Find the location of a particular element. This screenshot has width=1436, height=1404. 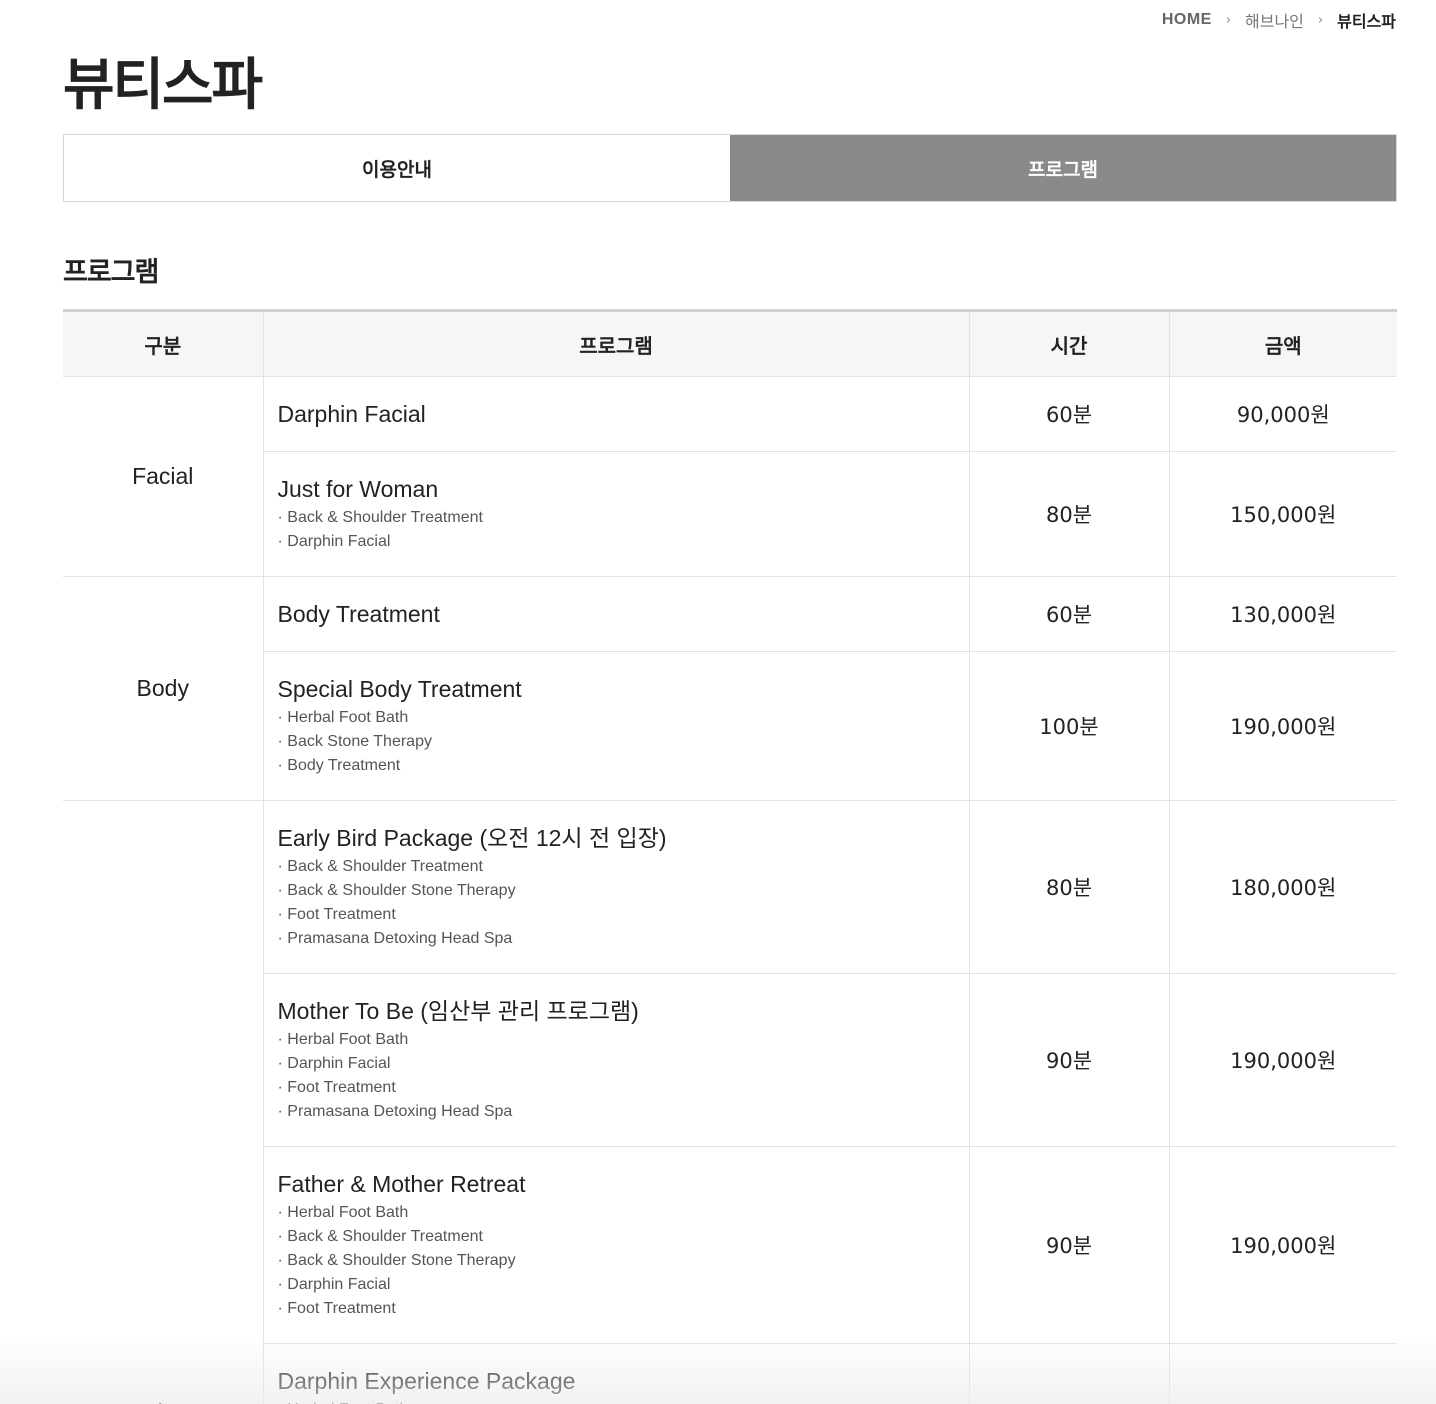

page-title: 뷰티스파 is located at coordinates (163, 85).